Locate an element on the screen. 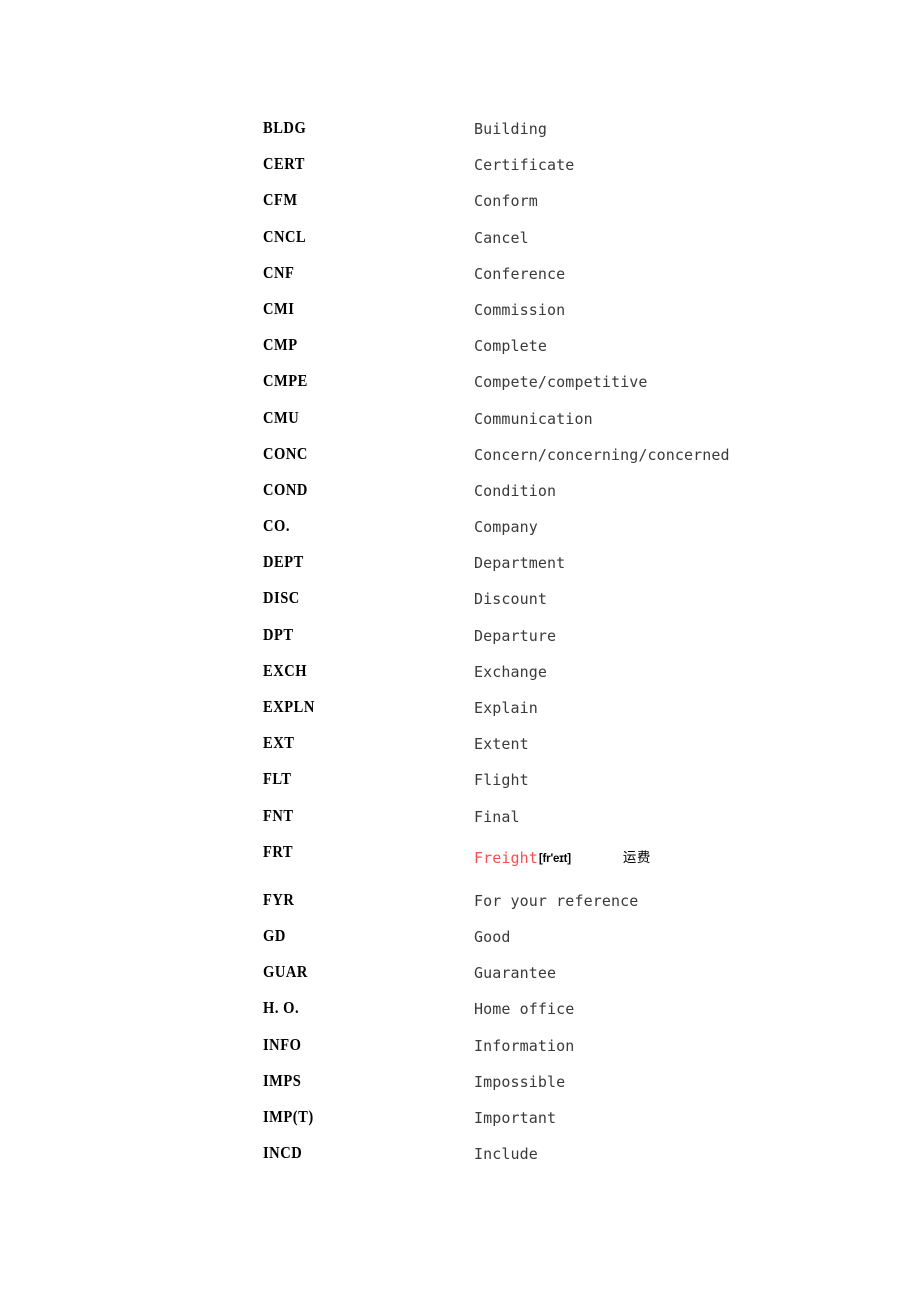 The image size is (920, 1302). glossary-row: CONC Concern/concerning/concerned is located at coordinates (460, 462).